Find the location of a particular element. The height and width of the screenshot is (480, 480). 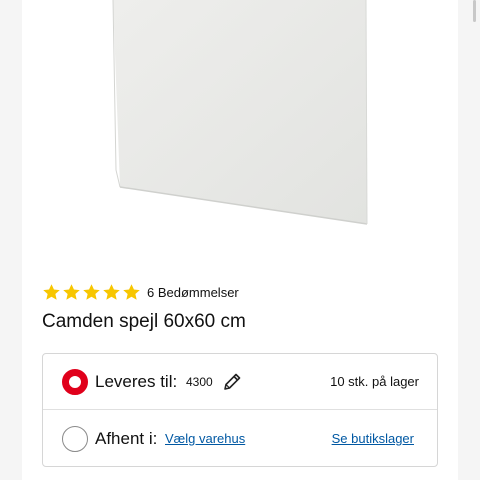

pickup-option-row: Afhent i: Vælg varehus Se butikslager is located at coordinates (240, 439).